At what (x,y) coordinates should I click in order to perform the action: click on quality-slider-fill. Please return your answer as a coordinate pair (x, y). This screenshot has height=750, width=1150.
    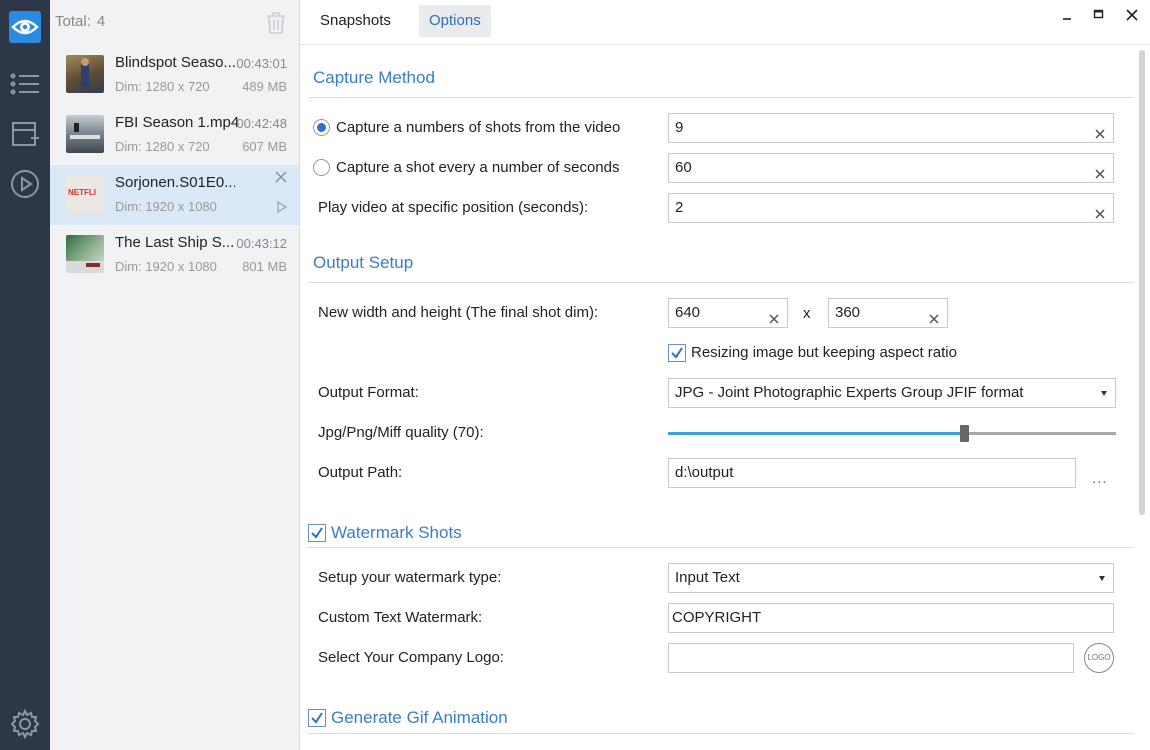
    Looking at the image, I should click on (816, 433).